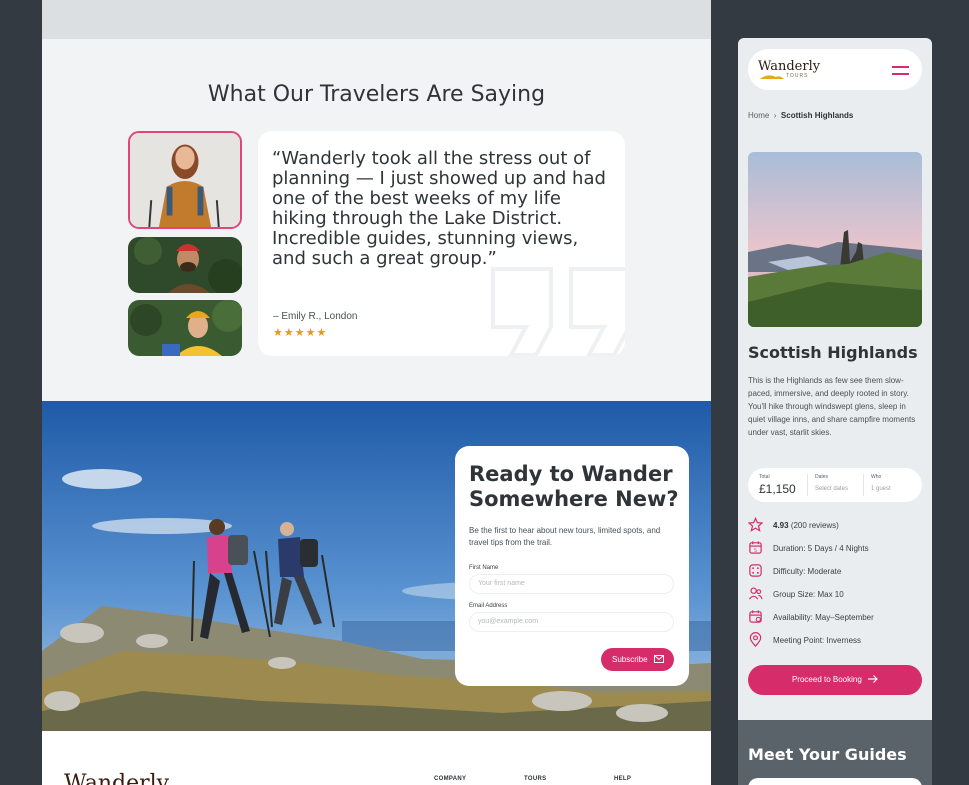 This screenshot has width=969, height=785. Describe the element at coordinates (772, 77) in the screenshot. I see `logo-swoosh-icon` at that location.